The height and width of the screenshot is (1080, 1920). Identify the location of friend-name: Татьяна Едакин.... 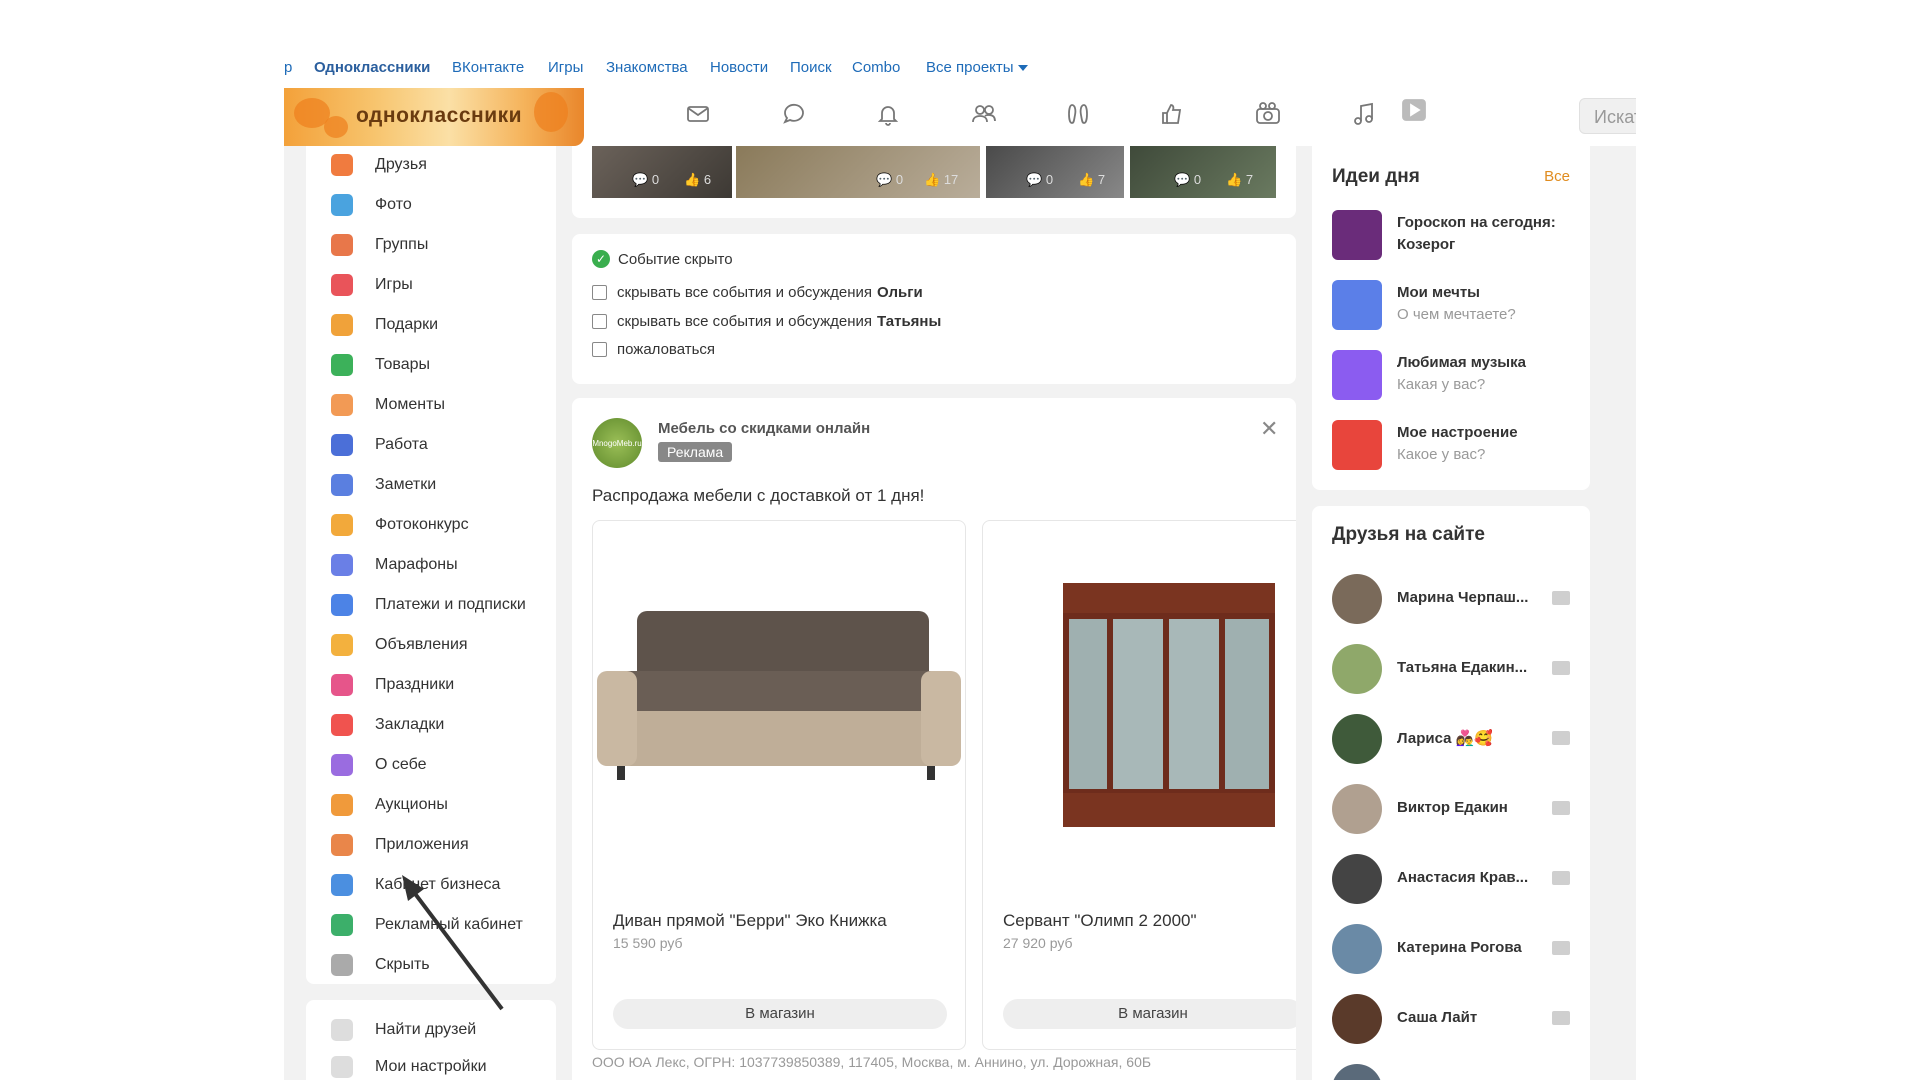
(1467, 667).